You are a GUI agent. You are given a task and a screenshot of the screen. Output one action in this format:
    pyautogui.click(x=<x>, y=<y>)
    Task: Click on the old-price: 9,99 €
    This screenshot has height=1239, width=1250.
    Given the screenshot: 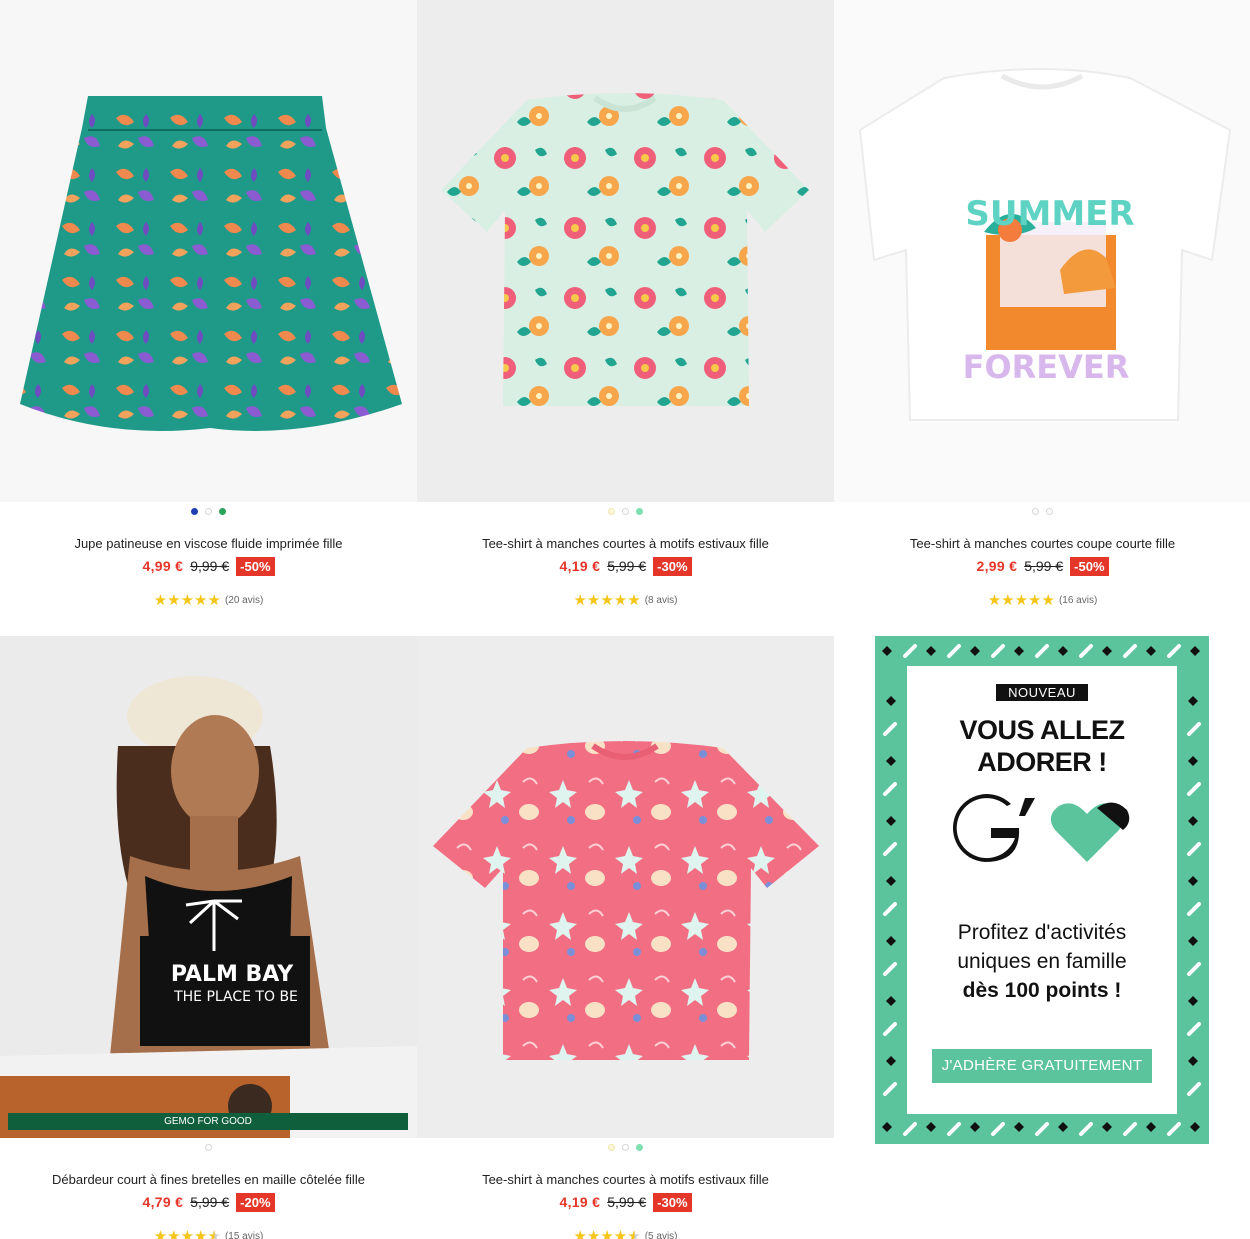 What is the action you would take?
    pyautogui.click(x=210, y=566)
    